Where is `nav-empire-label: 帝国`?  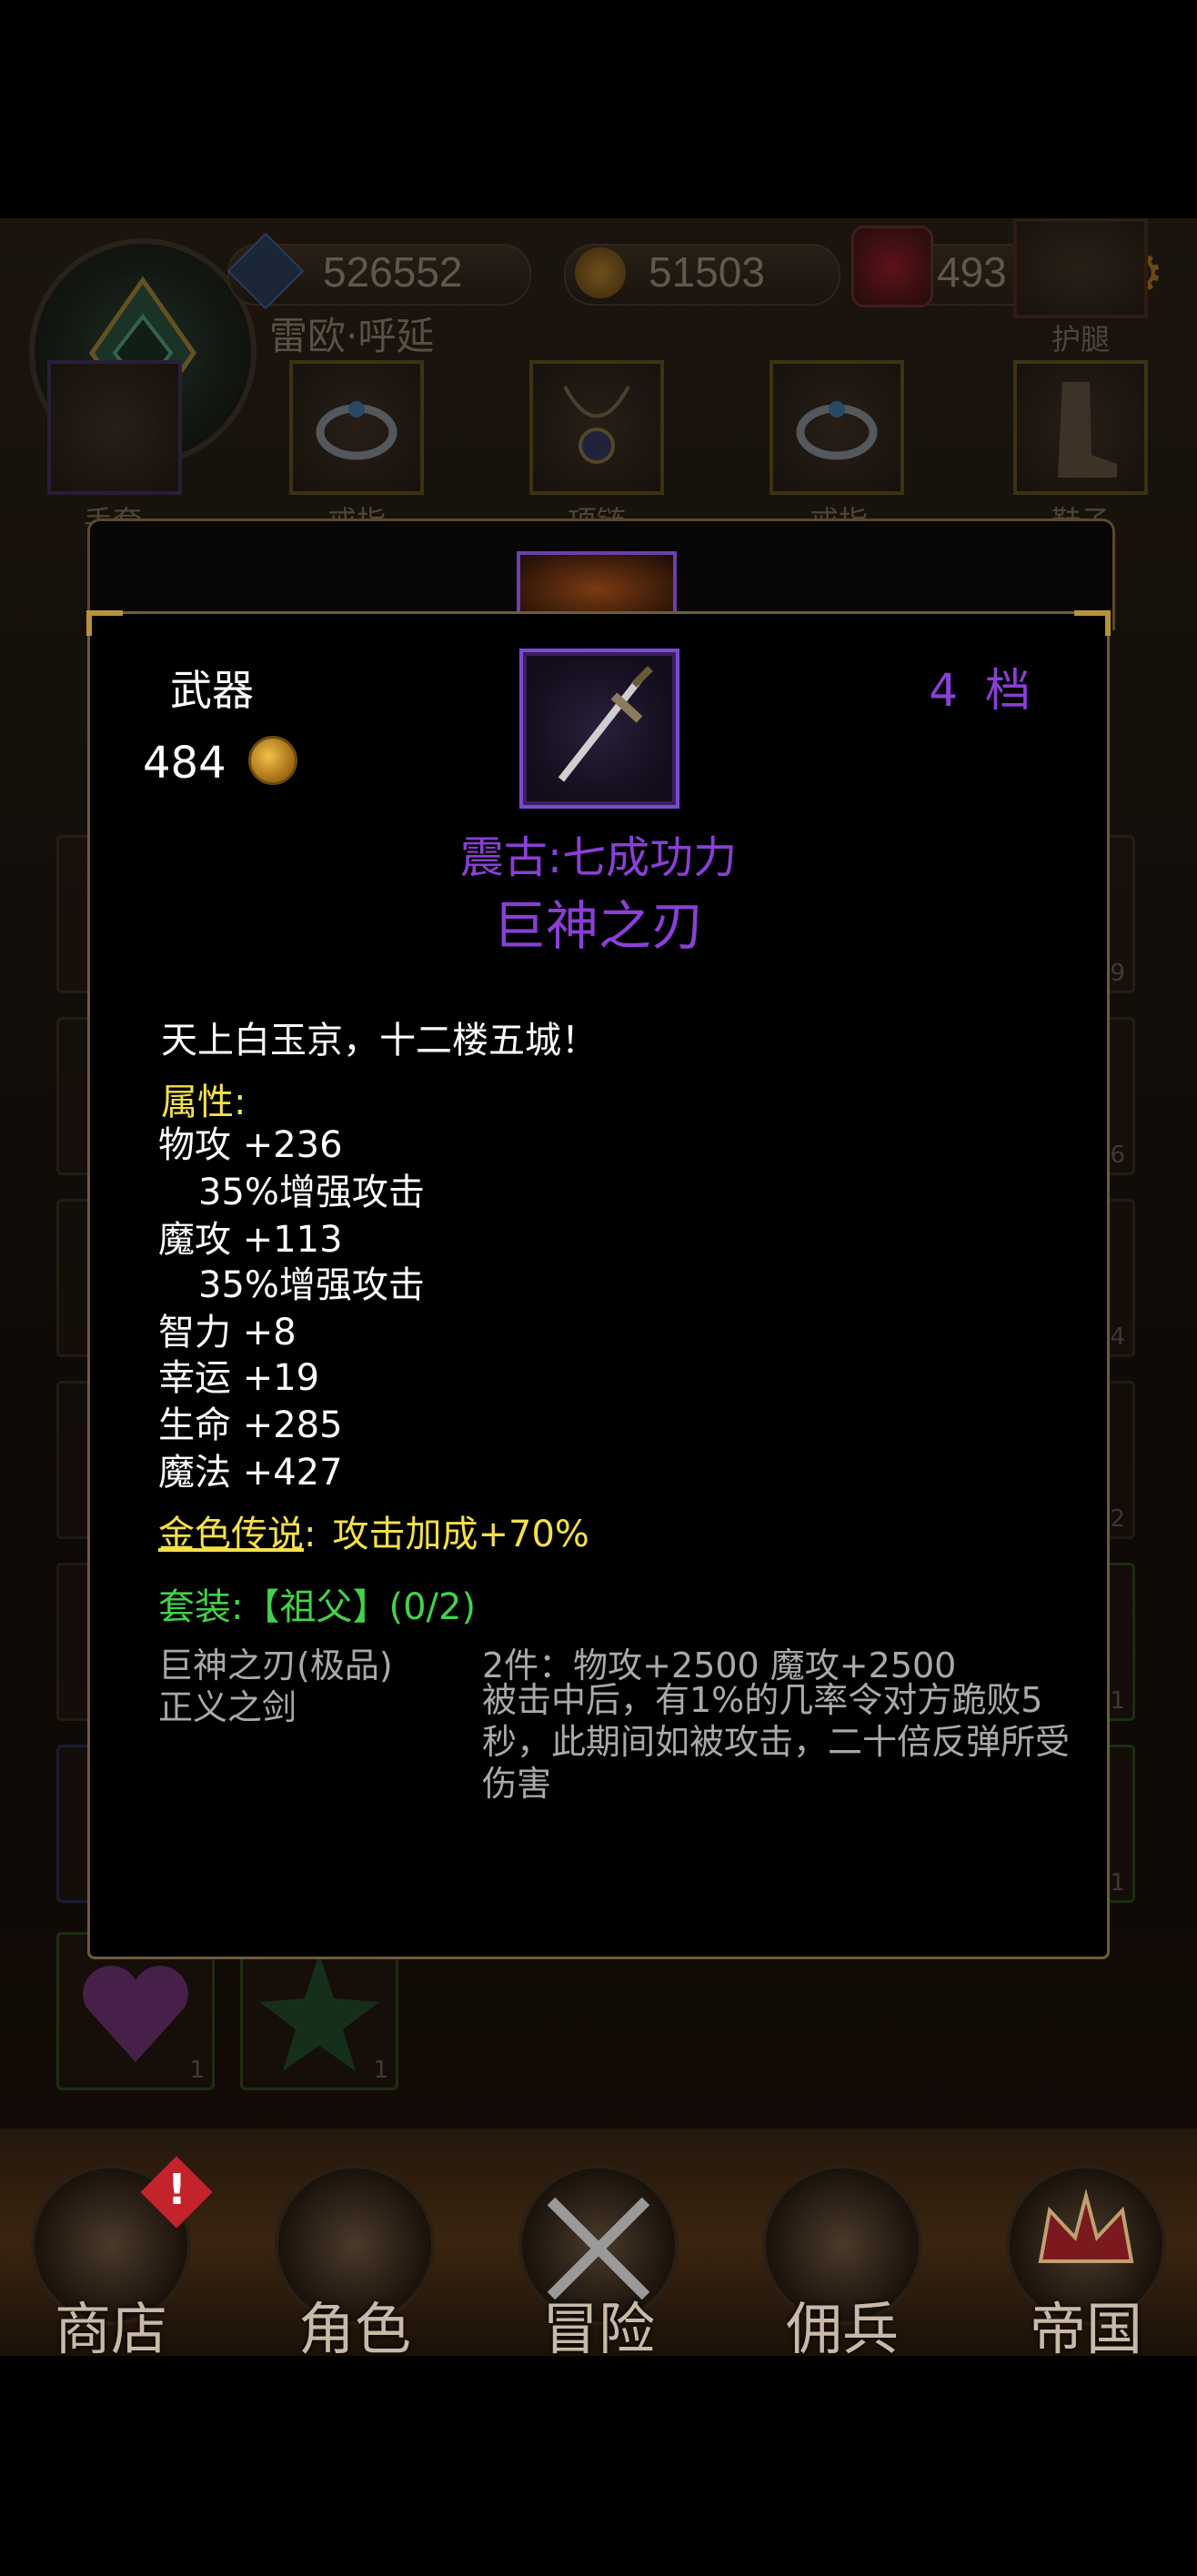 nav-empire-label: 帝国 is located at coordinates (1086, 2329).